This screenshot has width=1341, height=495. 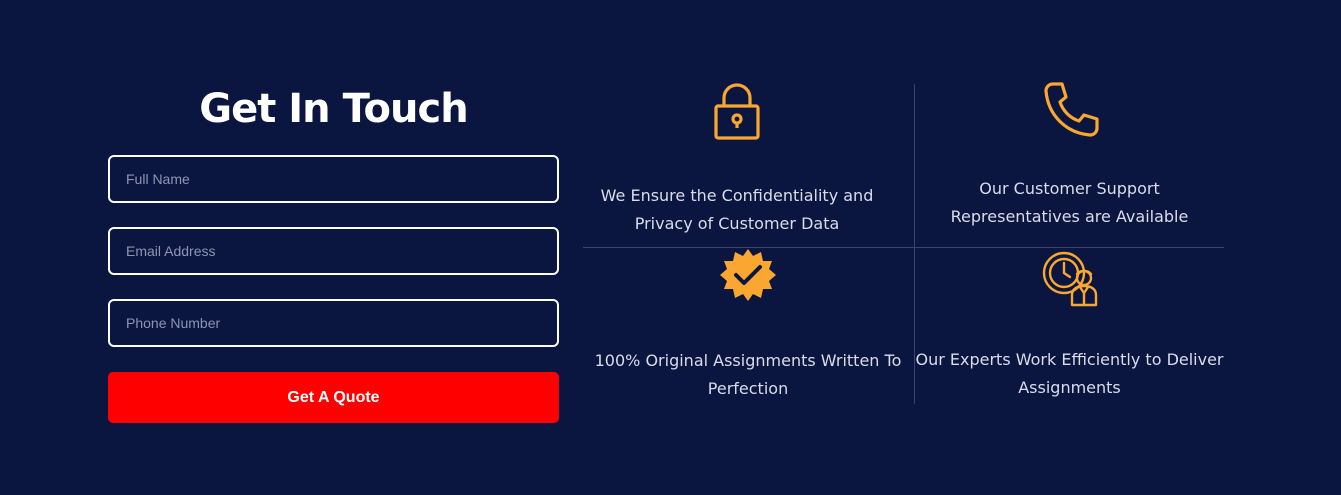 What do you see at coordinates (1070, 279) in the screenshot?
I see `expert-clock-icon` at bounding box center [1070, 279].